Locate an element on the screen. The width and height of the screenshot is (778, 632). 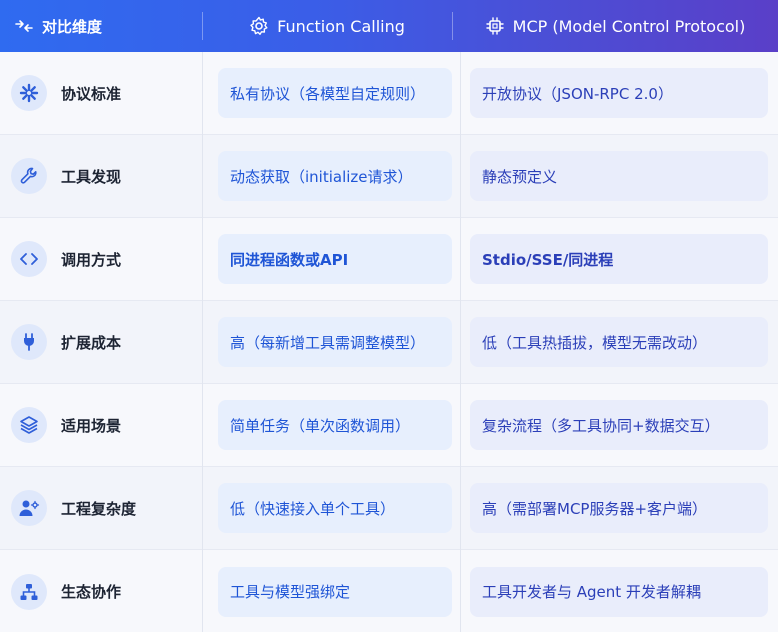
table-row: 协议标准 私有协议（各模型自定规则） 开放协议（JSON-RPC 2.0） is located at coordinates (389, 93).